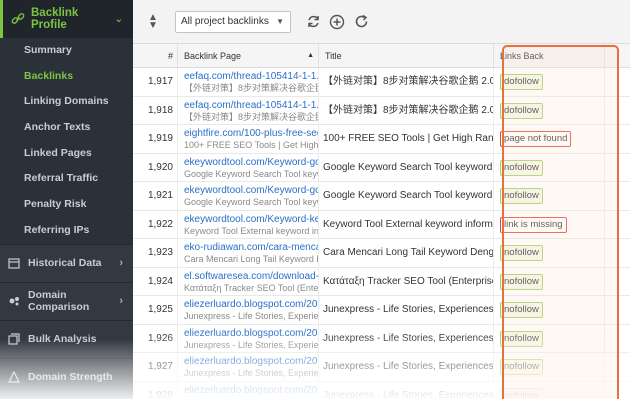 This screenshot has width=630, height=399. What do you see at coordinates (155, 139) in the screenshot?
I see `row-number: 1,919` at bounding box center [155, 139].